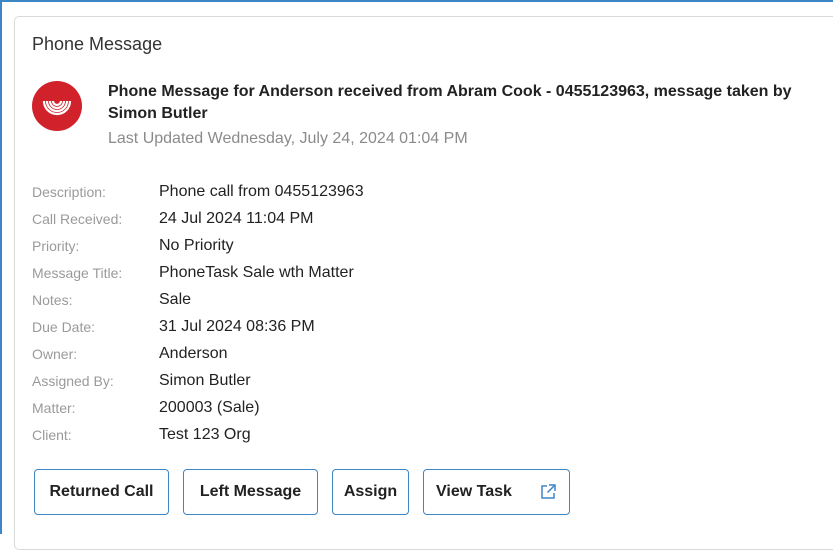 The height and width of the screenshot is (550, 833). Describe the element at coordinates (474, 491) in the screenshot. I see `view-task-label: View Task` at that location.